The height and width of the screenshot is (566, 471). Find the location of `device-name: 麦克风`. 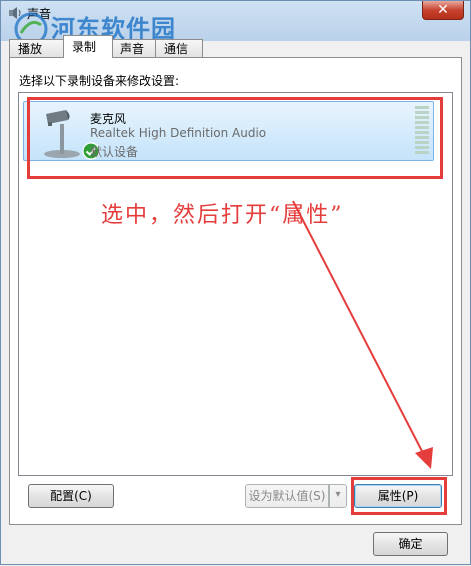

device-name: 麦克风 is located at coordinates (108, 119).